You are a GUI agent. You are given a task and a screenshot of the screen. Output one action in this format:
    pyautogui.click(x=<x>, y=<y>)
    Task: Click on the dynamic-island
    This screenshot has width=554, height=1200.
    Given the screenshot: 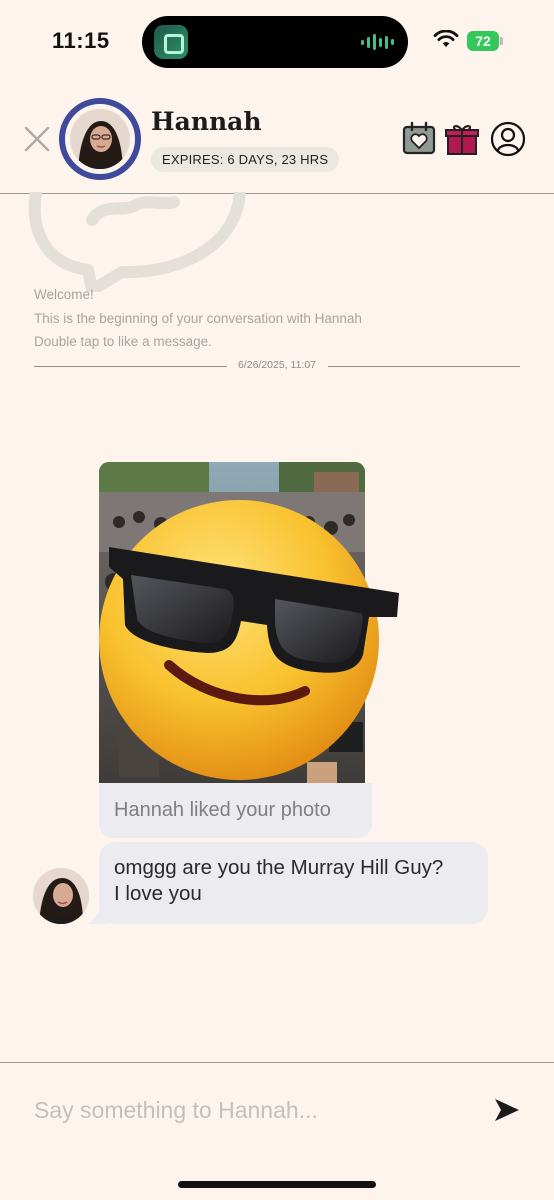 What is the action you would take?
    pyautogui.click(x=275, y=42)
    